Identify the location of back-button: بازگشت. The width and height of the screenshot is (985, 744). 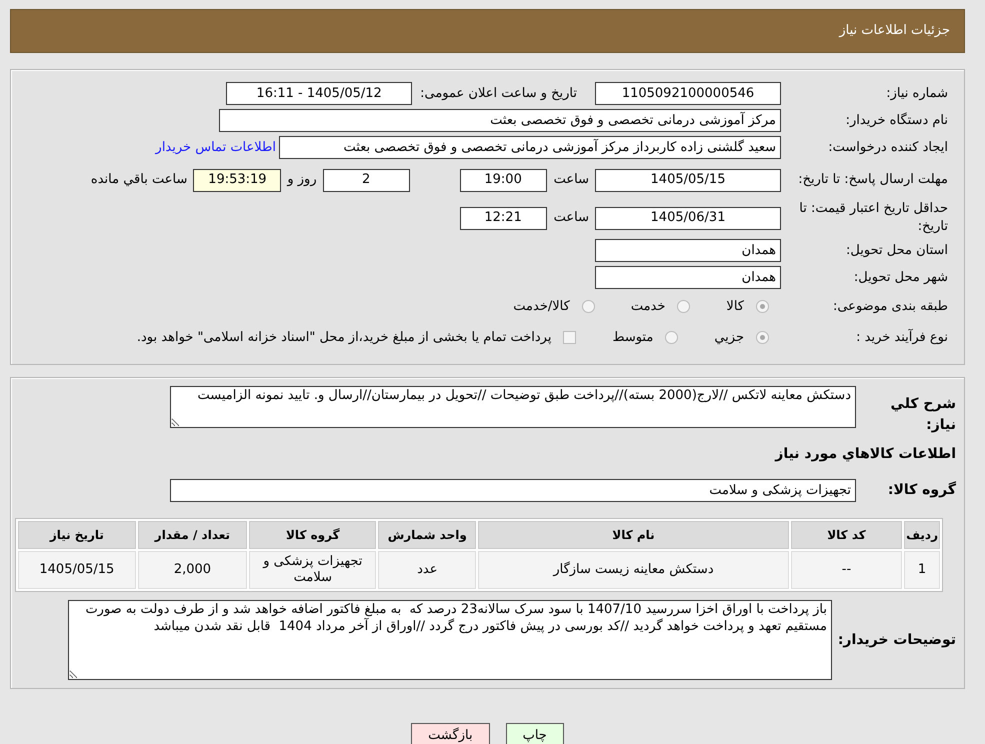
(450, 733).